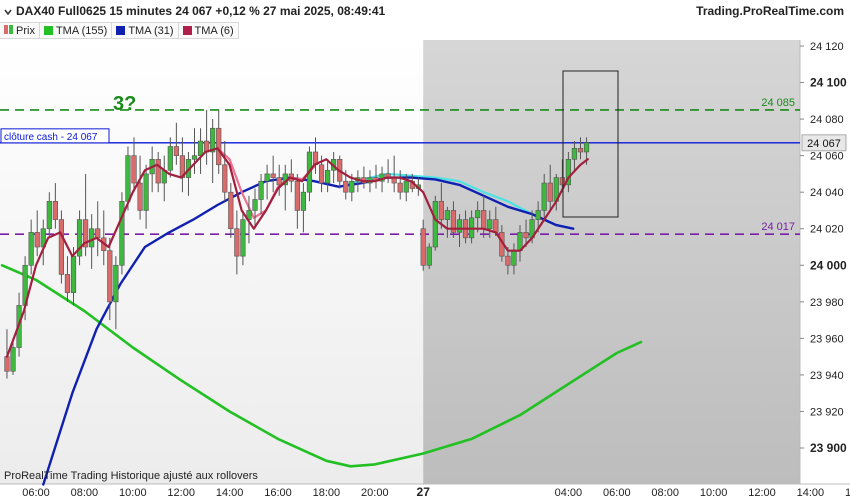 Image resolution: width=850 pixels, height=500 pixels. What do you see at coordinates (828, 265) in the screenshot?
I see `y-tick-label: 24 000` at bounding box center [828, 265].